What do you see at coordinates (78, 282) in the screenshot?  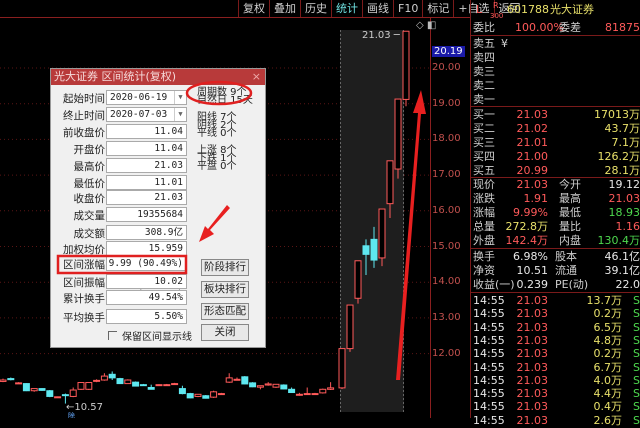 I see `field-label: 区间振幅` at bounding box center [78, 282].